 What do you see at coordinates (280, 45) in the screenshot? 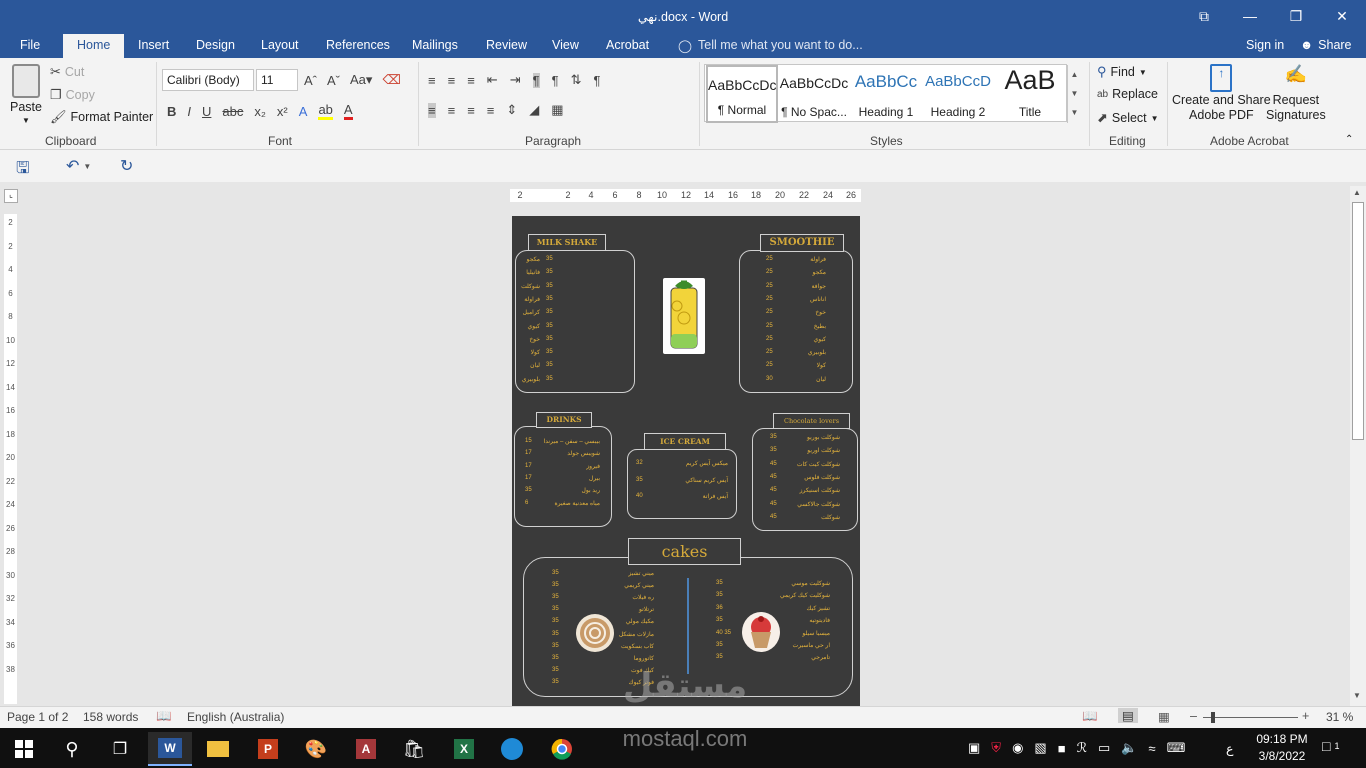
I see `tab-layout: Layout` at bounding box center [280, 45].